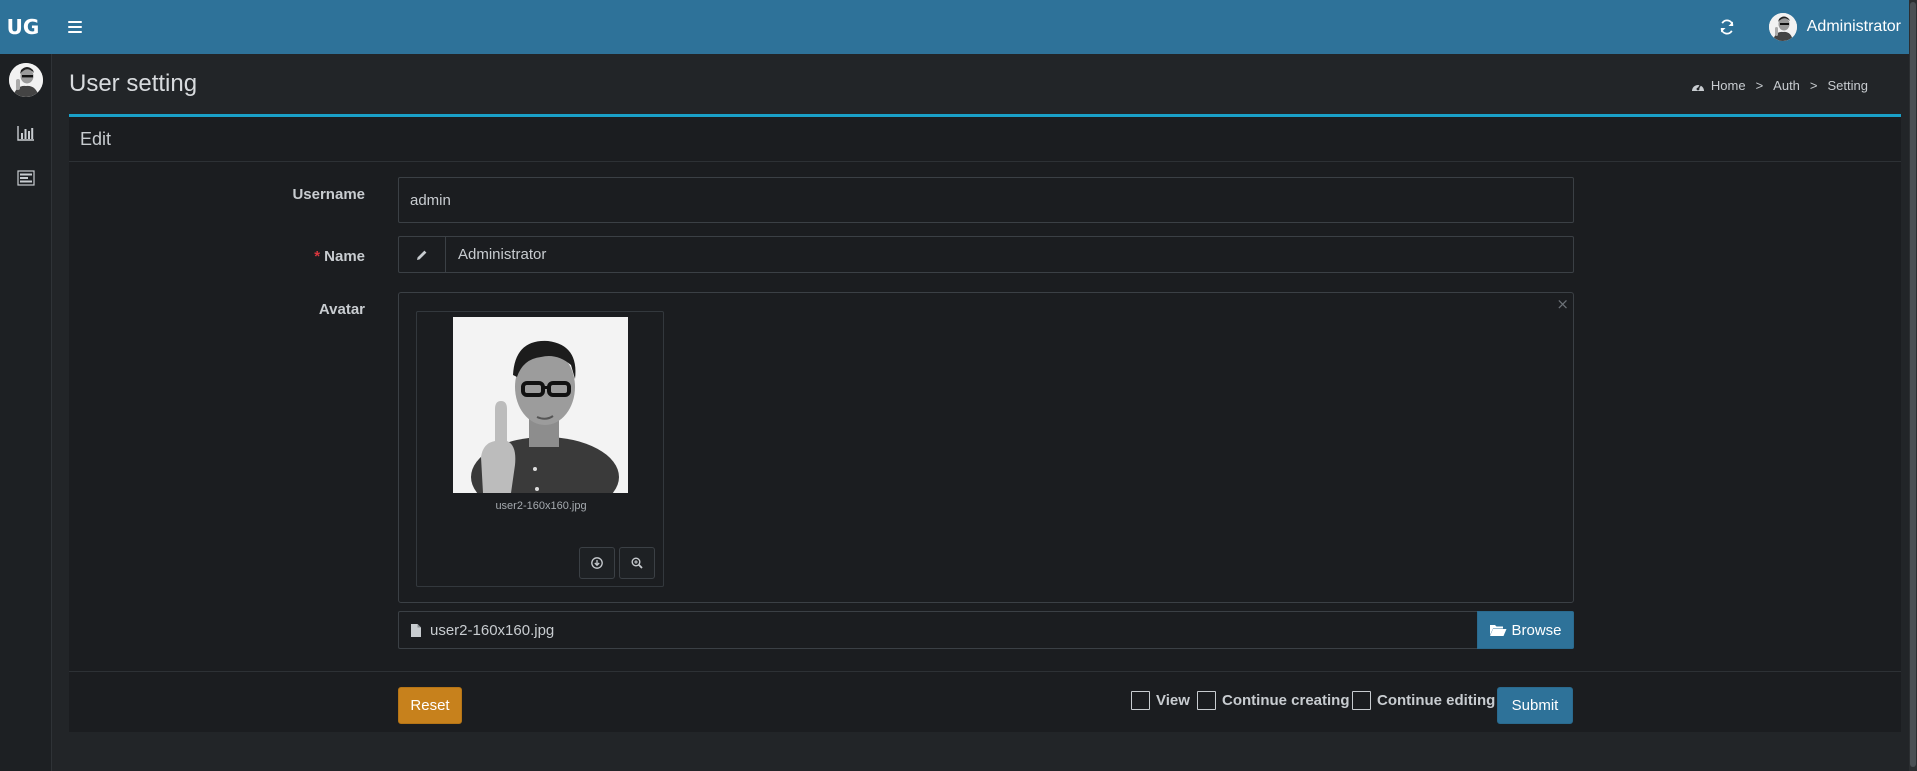 The height and width of the screenshot is (771, 1917). What do you see at coordinates (1853, 26) in the screenshot?
I see `user-name: Administrator` at bounding box center [1853, 26].